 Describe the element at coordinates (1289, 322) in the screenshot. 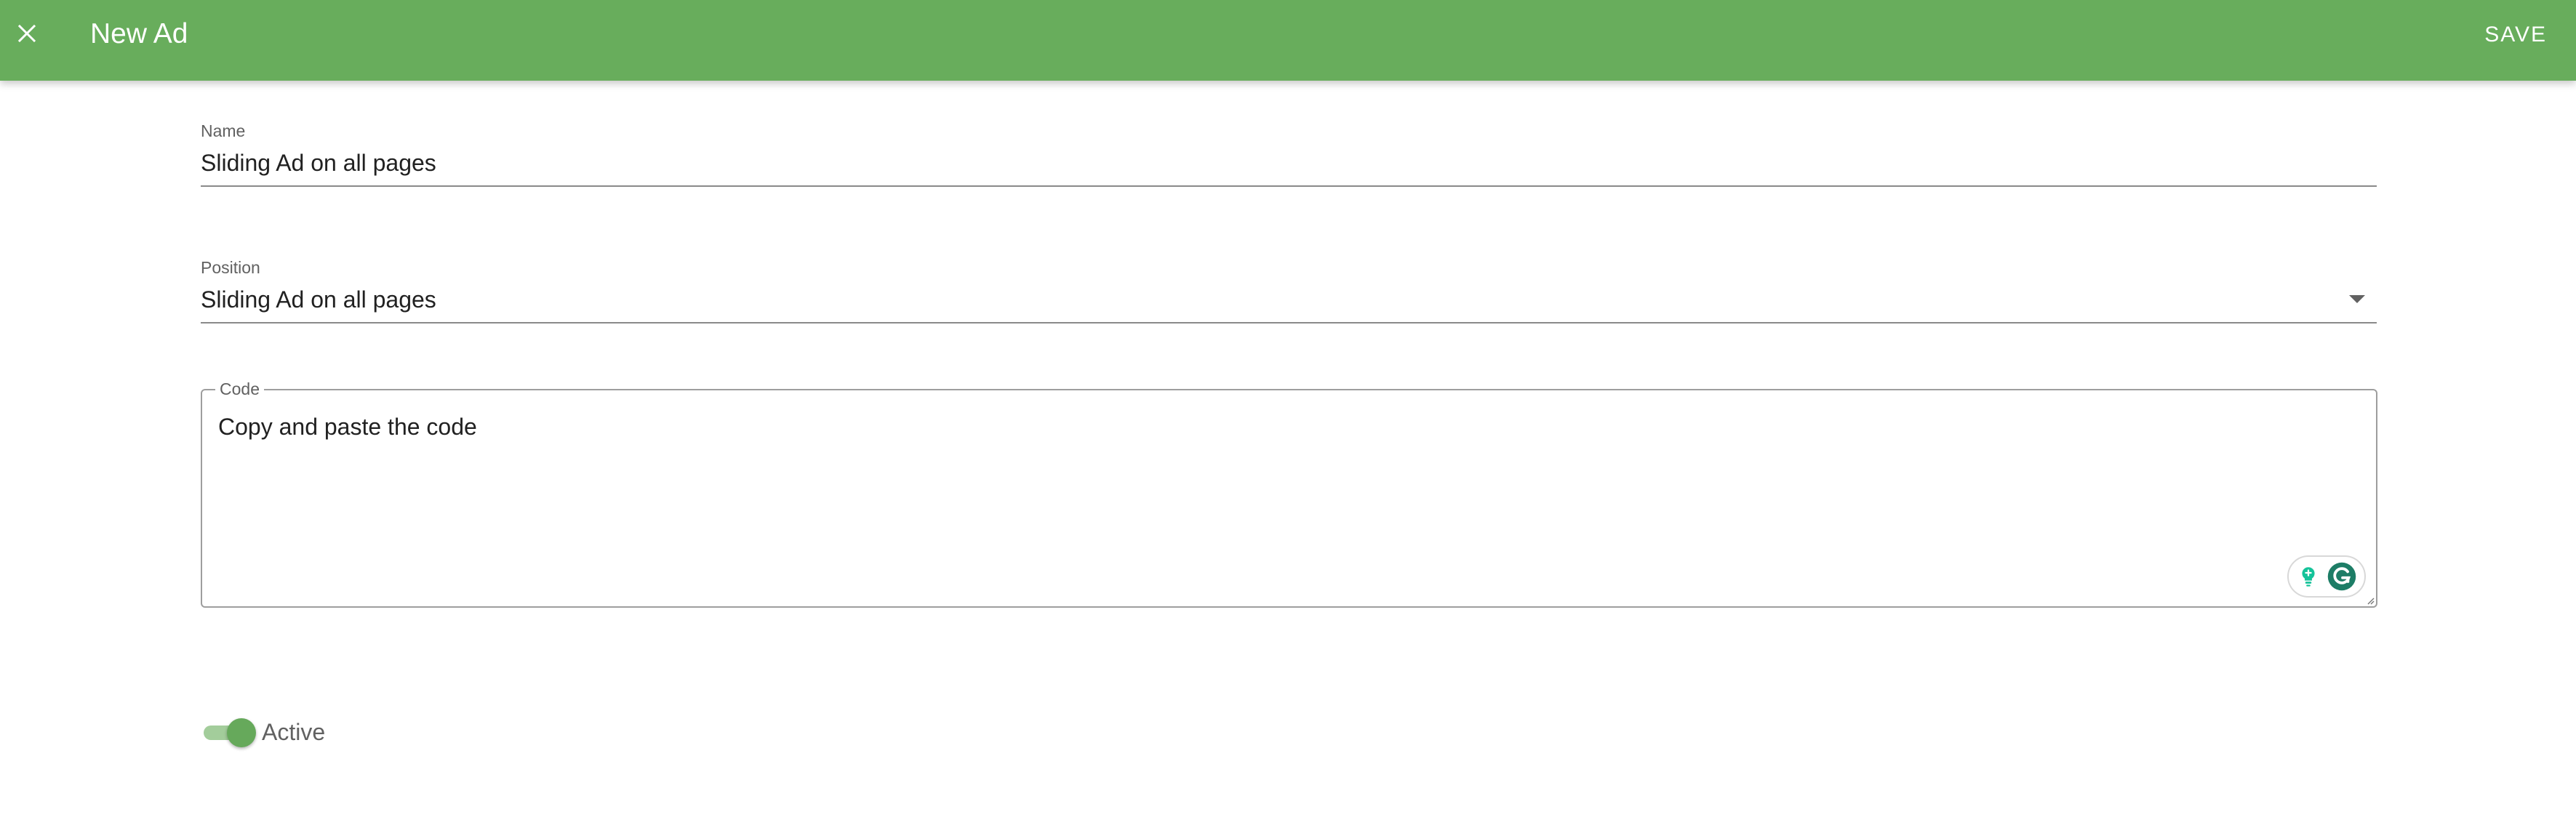

I see `position-underline` at that location.